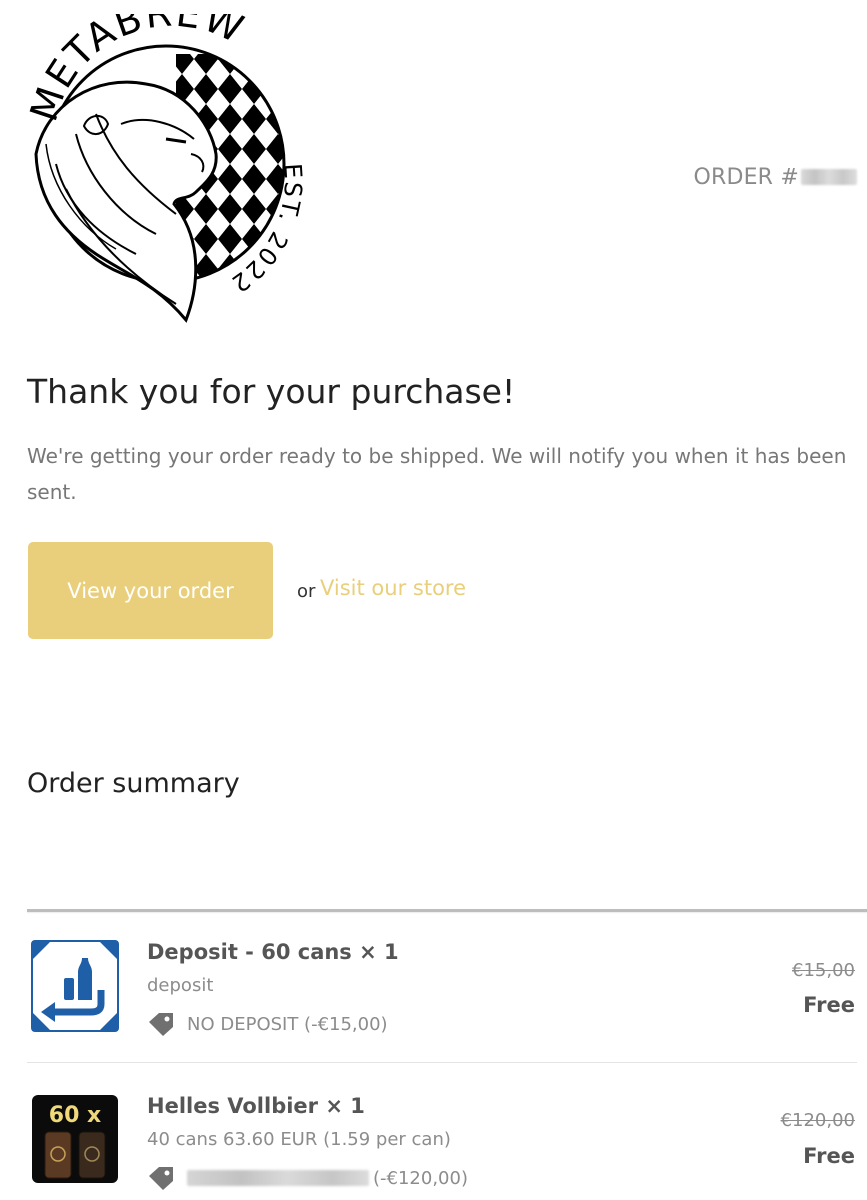 This screenshot has width=867, height=1200. Describe the element at coordinates (393, 588) in the screenshot. I see `visit-store-link: Visit our store` at that location.